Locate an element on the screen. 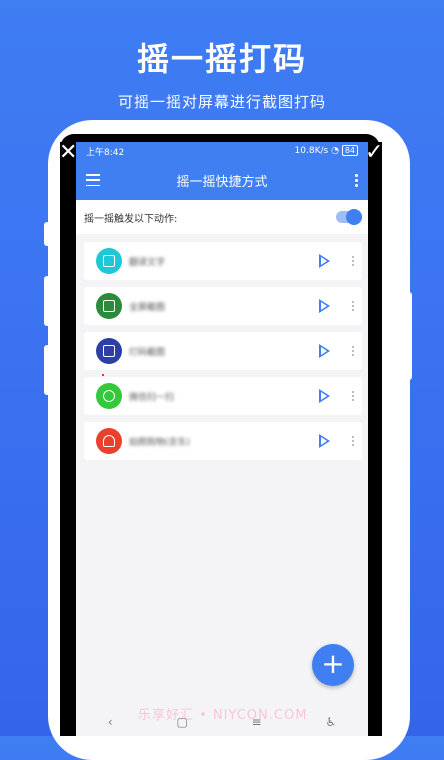 Image resolution: width=444 pixels, height=760 pixels. mosaic-icon is located at coordinates (109, 351).